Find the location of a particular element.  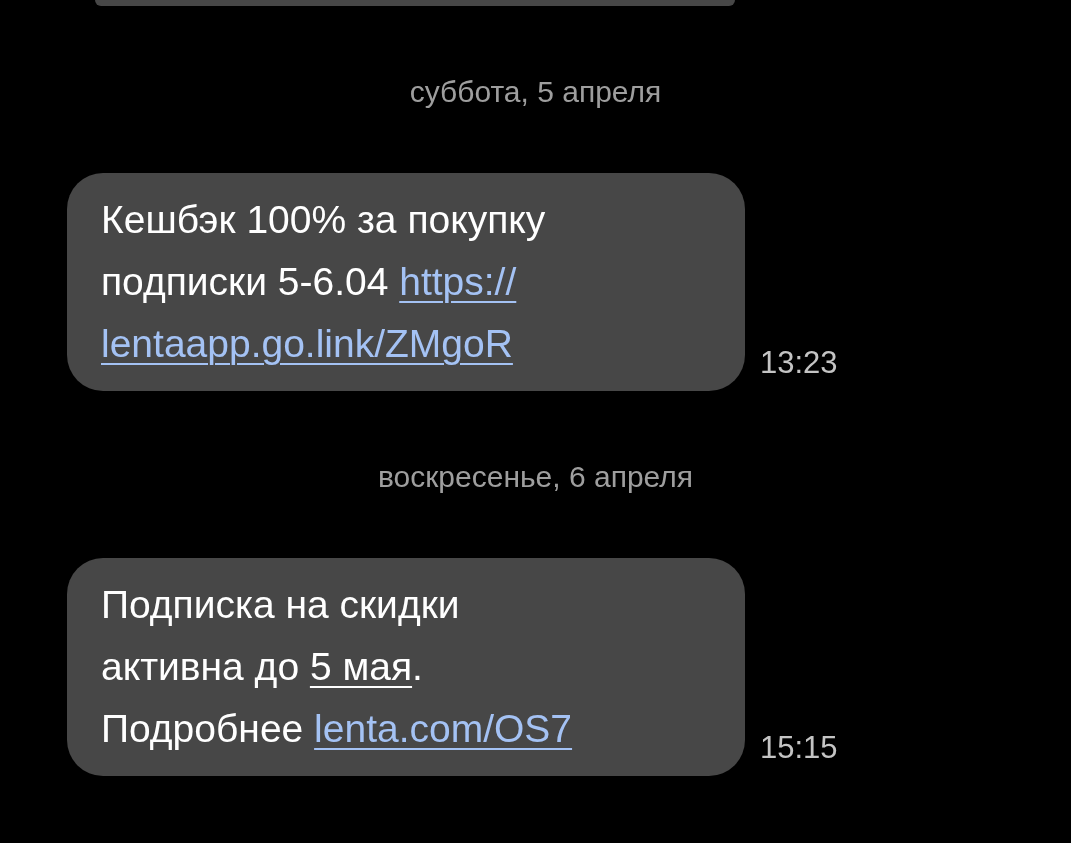

date-link: 5 мая is located at coordinates (361, 666).